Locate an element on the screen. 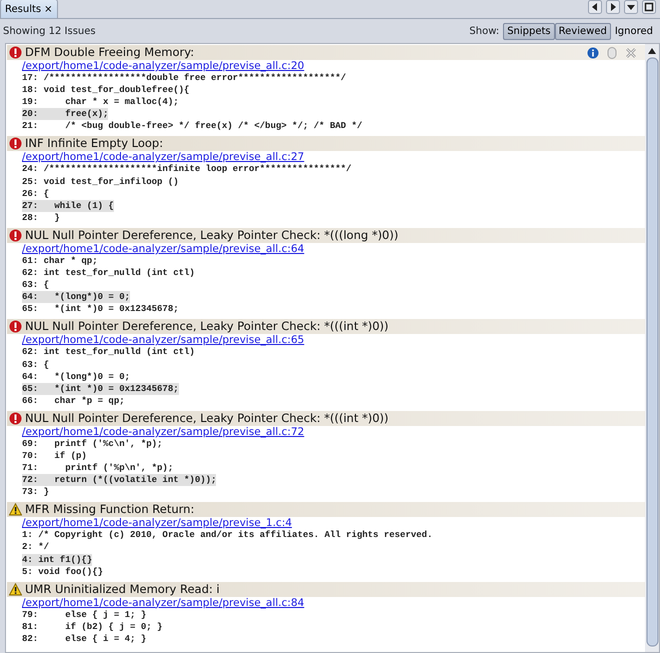  file-link: /export/home1/code-analyzer/sample/previse_all.c:72 is located at coordinates (163, 432).